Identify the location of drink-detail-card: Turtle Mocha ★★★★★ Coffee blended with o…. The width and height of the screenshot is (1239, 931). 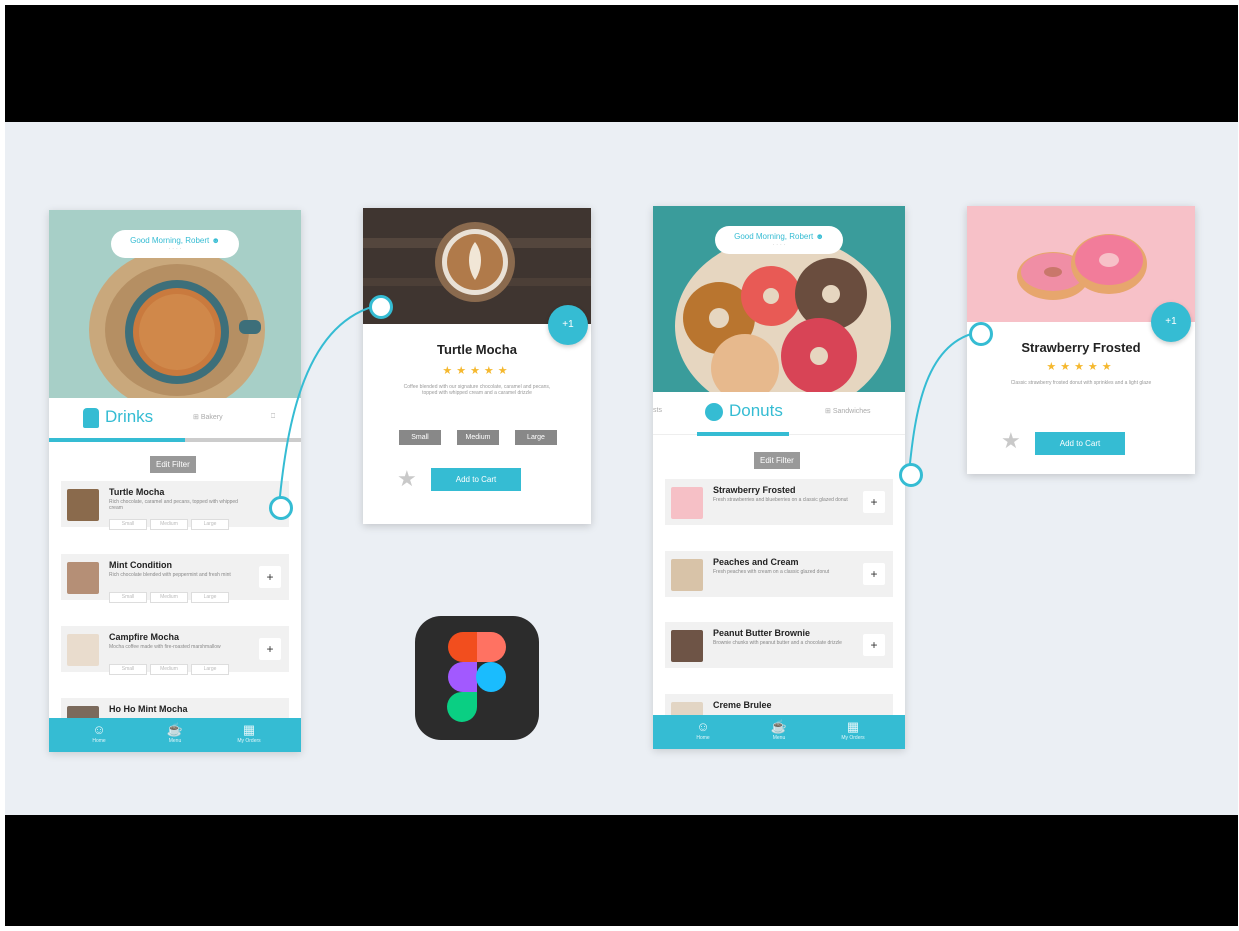
(477, 366).